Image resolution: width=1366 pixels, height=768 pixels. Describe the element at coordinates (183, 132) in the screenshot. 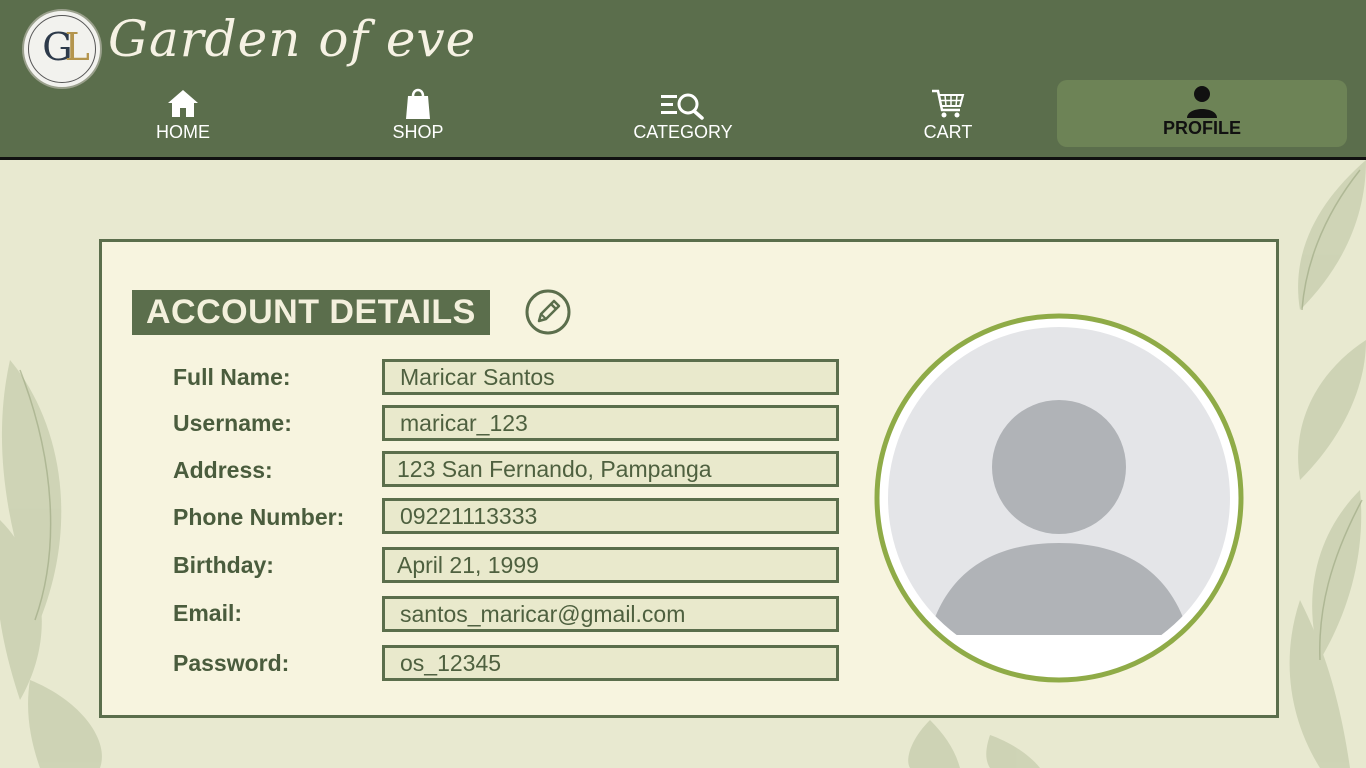

I see `nav-home-label: HOME` at that location.